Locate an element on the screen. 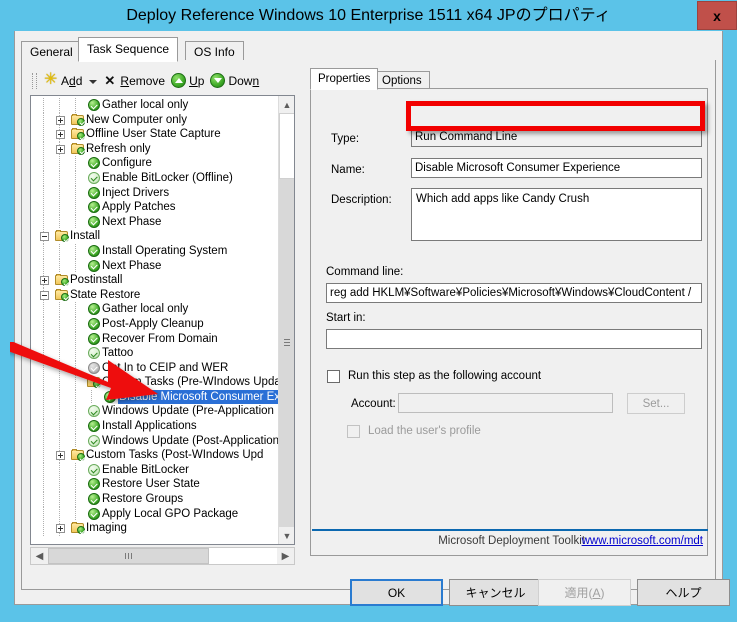 The height and width of the screenshot is (622, 737). horizontal-scrollbar-thumb is located at coordinates (128, 556).